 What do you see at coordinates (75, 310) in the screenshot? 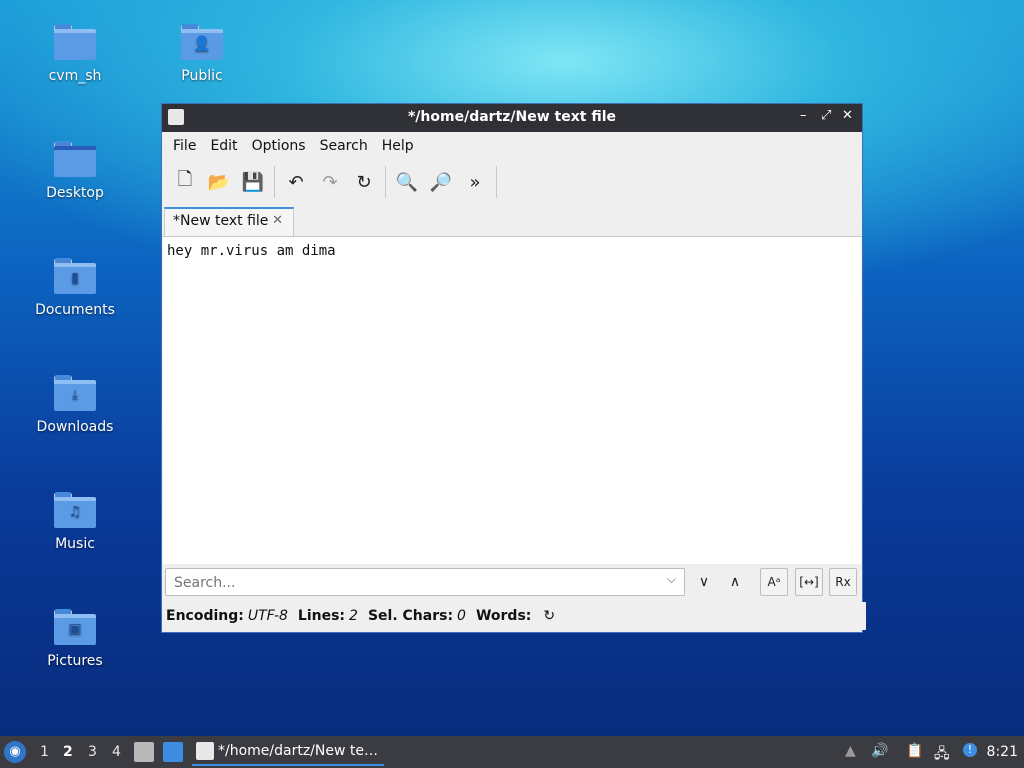
I see `desktop-icon-label: Documents` at bounding box center [75, 310].